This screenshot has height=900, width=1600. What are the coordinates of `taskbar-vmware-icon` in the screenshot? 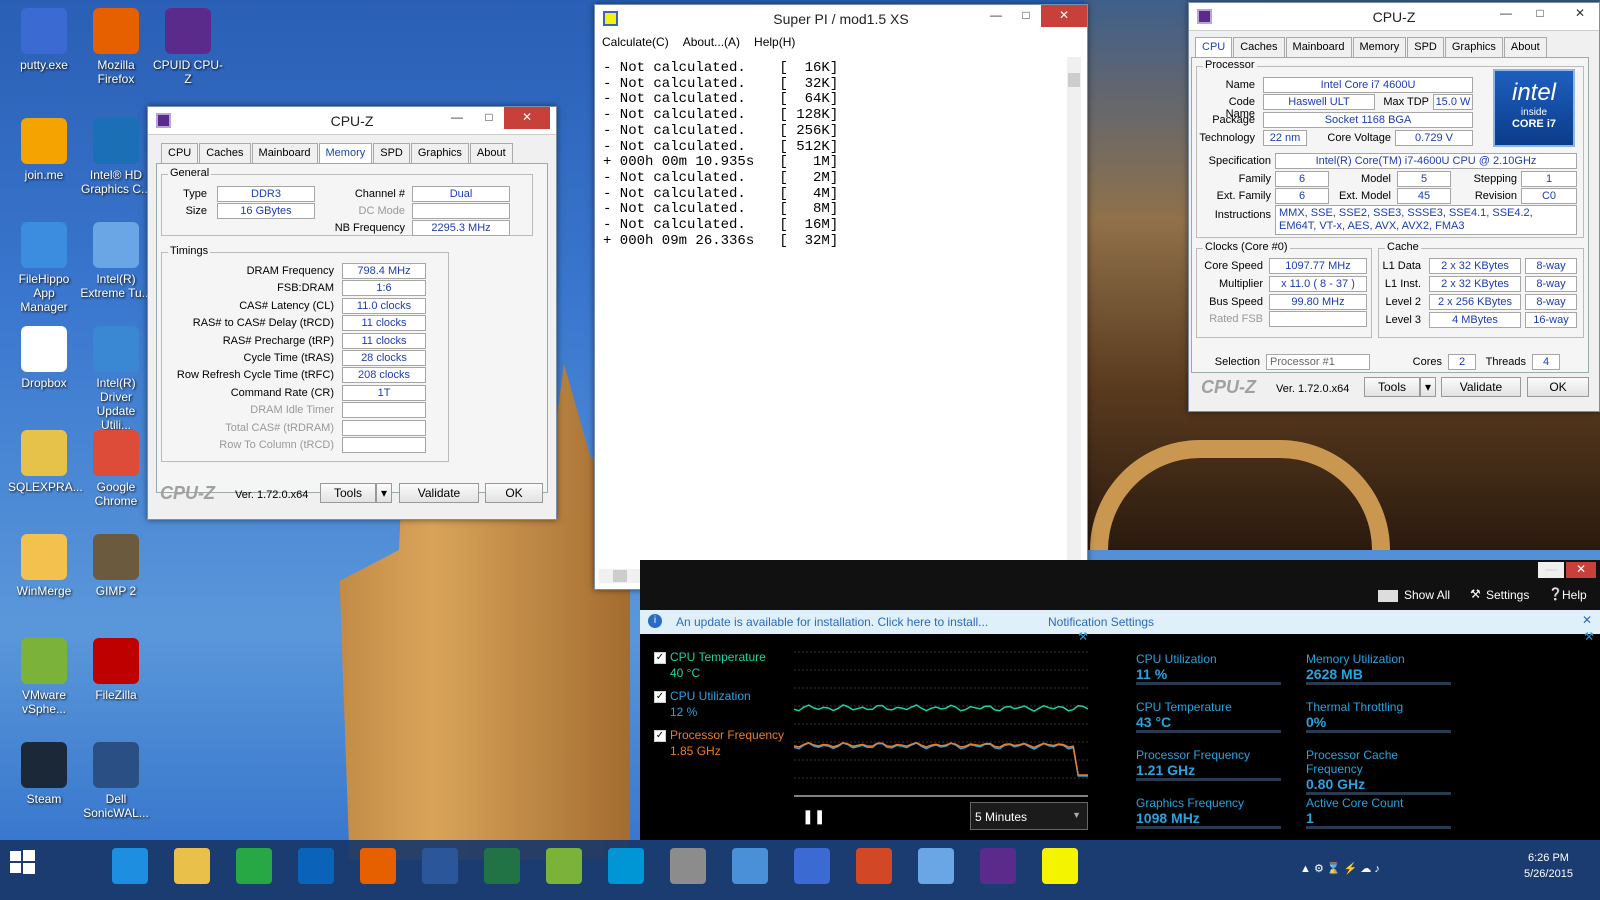 It's located at (564, 866).